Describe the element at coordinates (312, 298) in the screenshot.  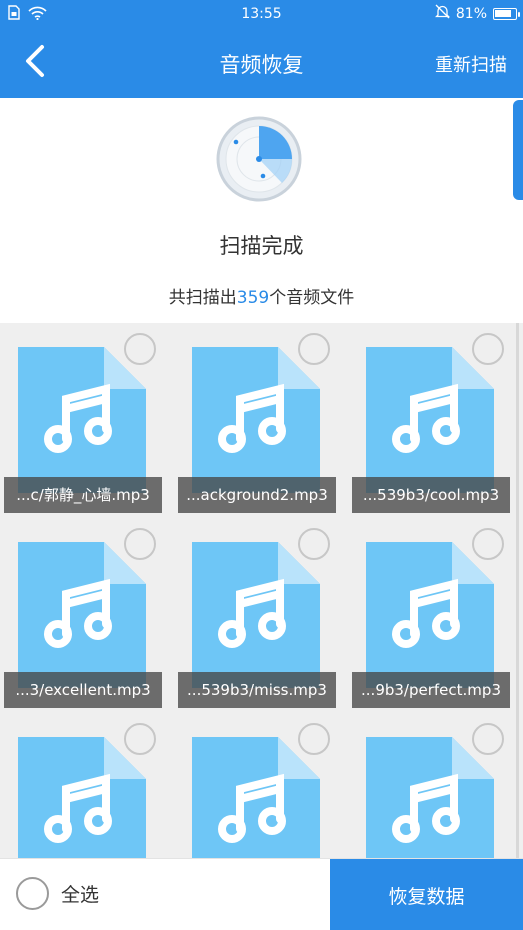
I see `scan-count-suffix: 个音频文件` at that location.